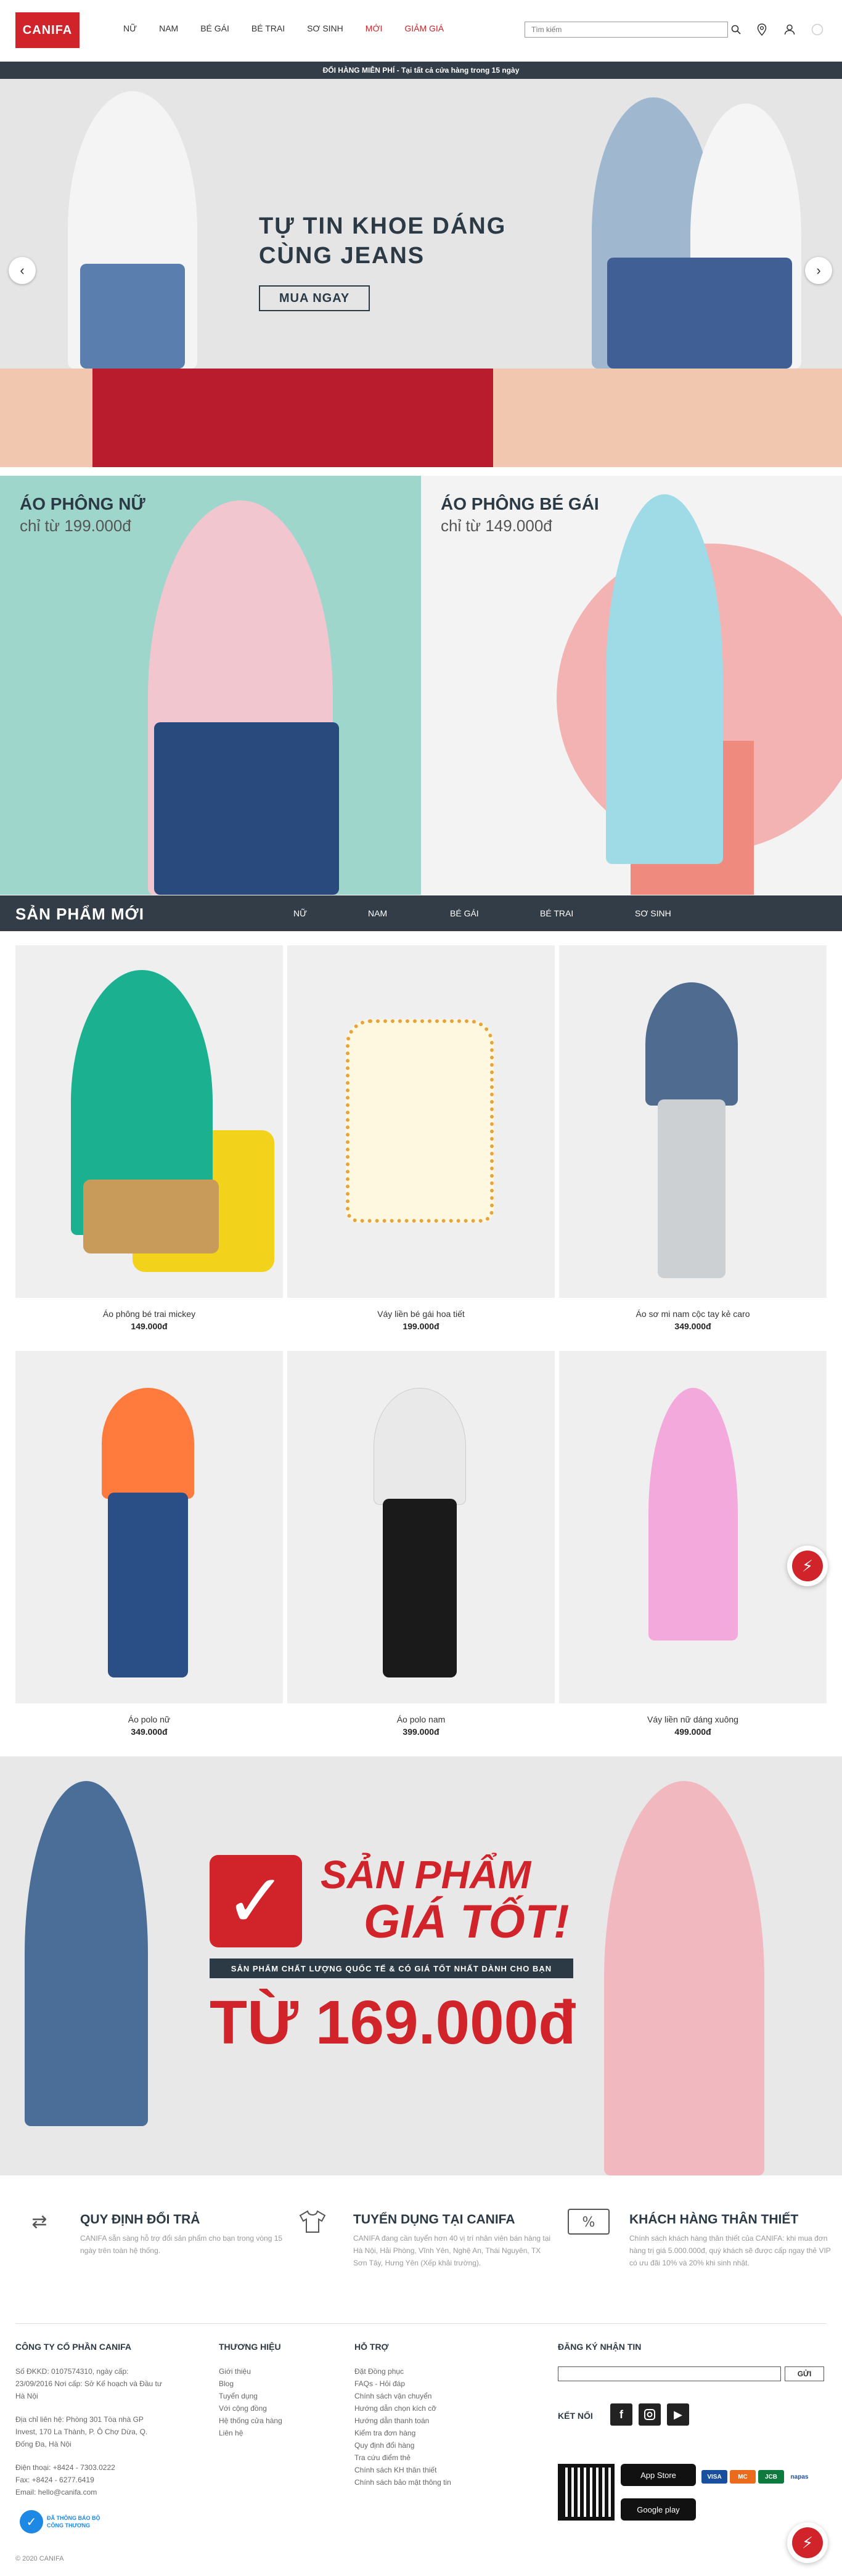 This screenshot has width=842, height=2576. I want to click on product-card: Áo polo nam 399.000đ, so click(421, 1544).